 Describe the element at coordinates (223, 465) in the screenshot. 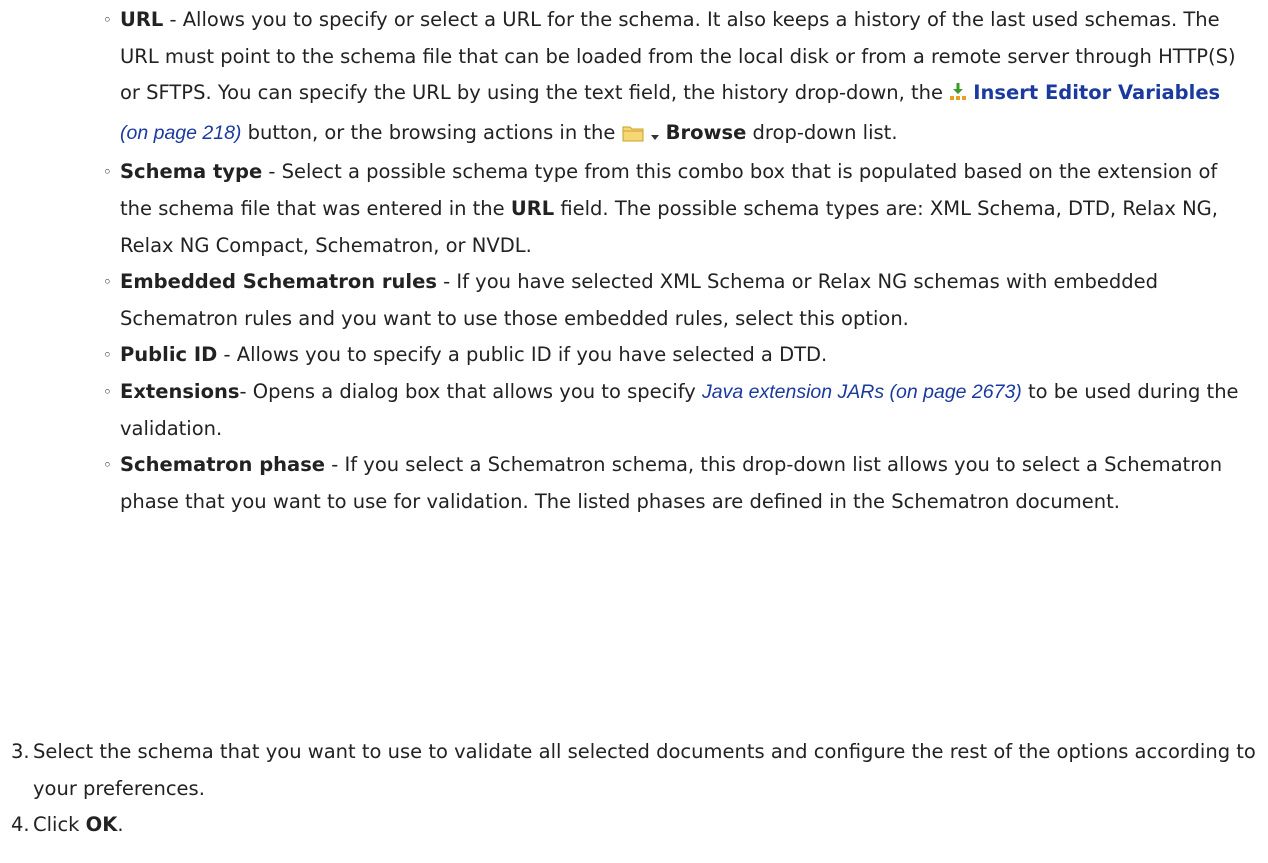

I see `schematron-phase-term: Schematron phase` at that location.